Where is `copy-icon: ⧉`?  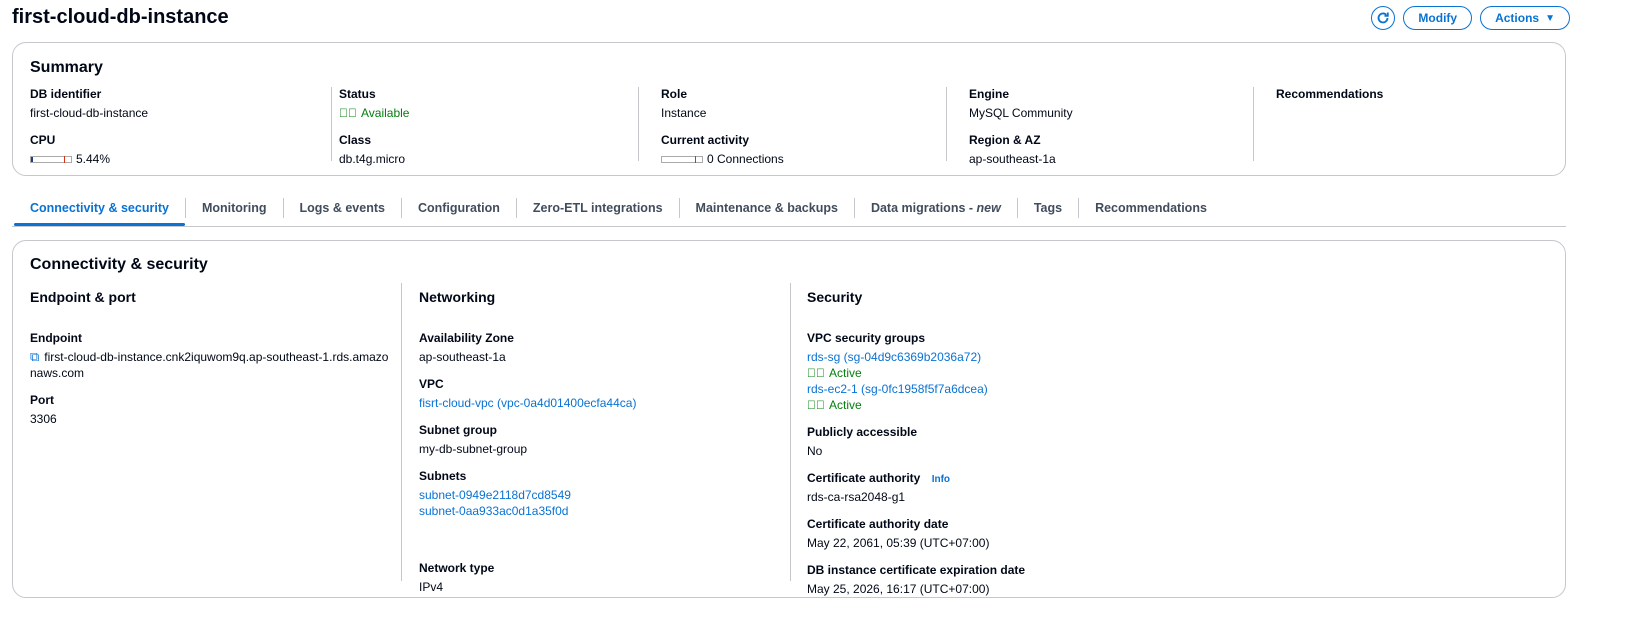
copy-icon: ⧉ is located at coordinates (34, 356).